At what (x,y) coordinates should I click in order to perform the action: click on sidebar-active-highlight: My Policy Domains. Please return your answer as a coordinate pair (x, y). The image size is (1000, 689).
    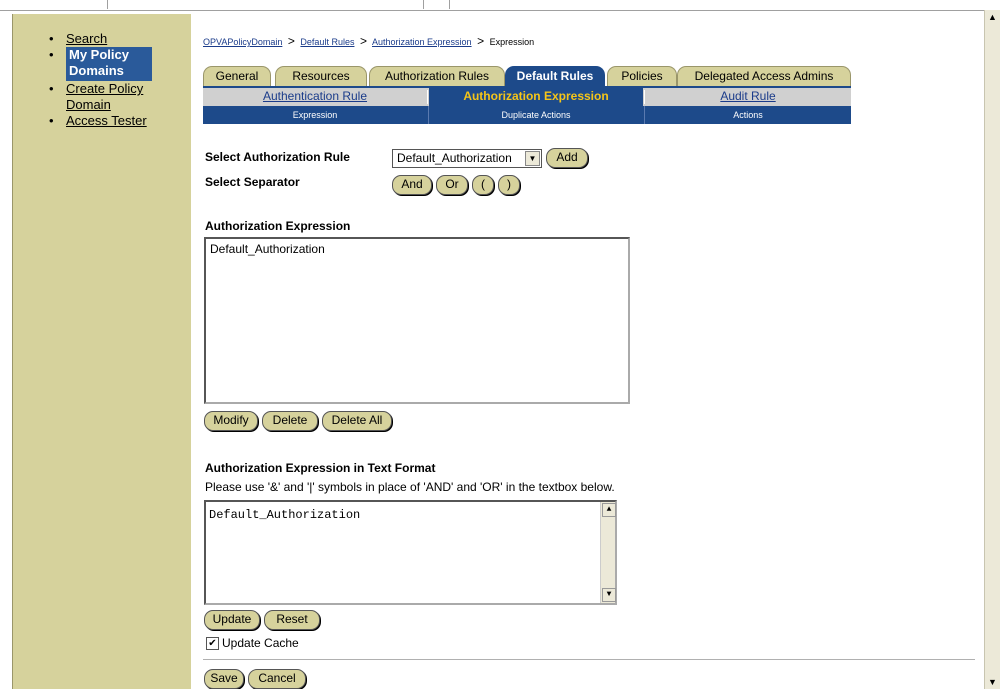
    Looking at the image, I should click on (109, 64).